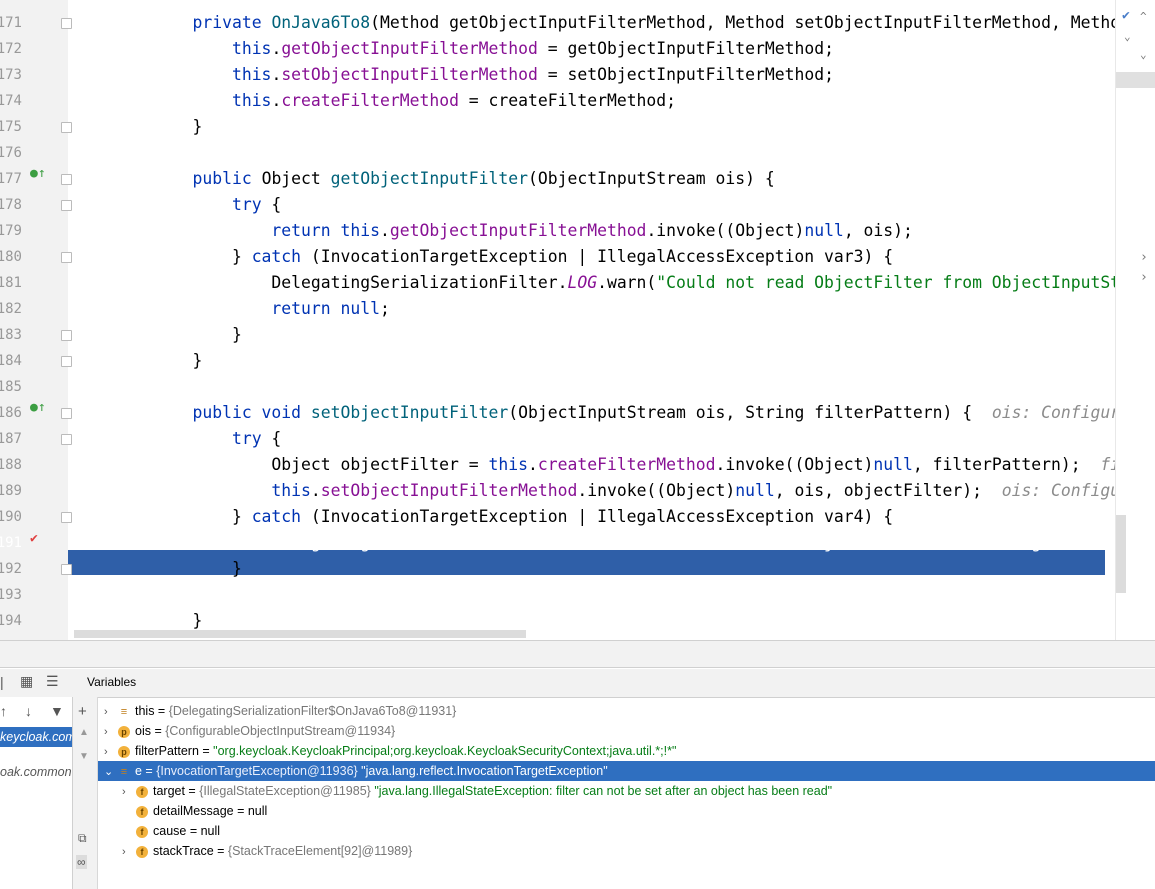 The height and width of the screenshot is (889, 1155). What do you see at coordinates (11, 465) in the screenshot?
I see `line-number: 188` at bounding box center [11, 465].